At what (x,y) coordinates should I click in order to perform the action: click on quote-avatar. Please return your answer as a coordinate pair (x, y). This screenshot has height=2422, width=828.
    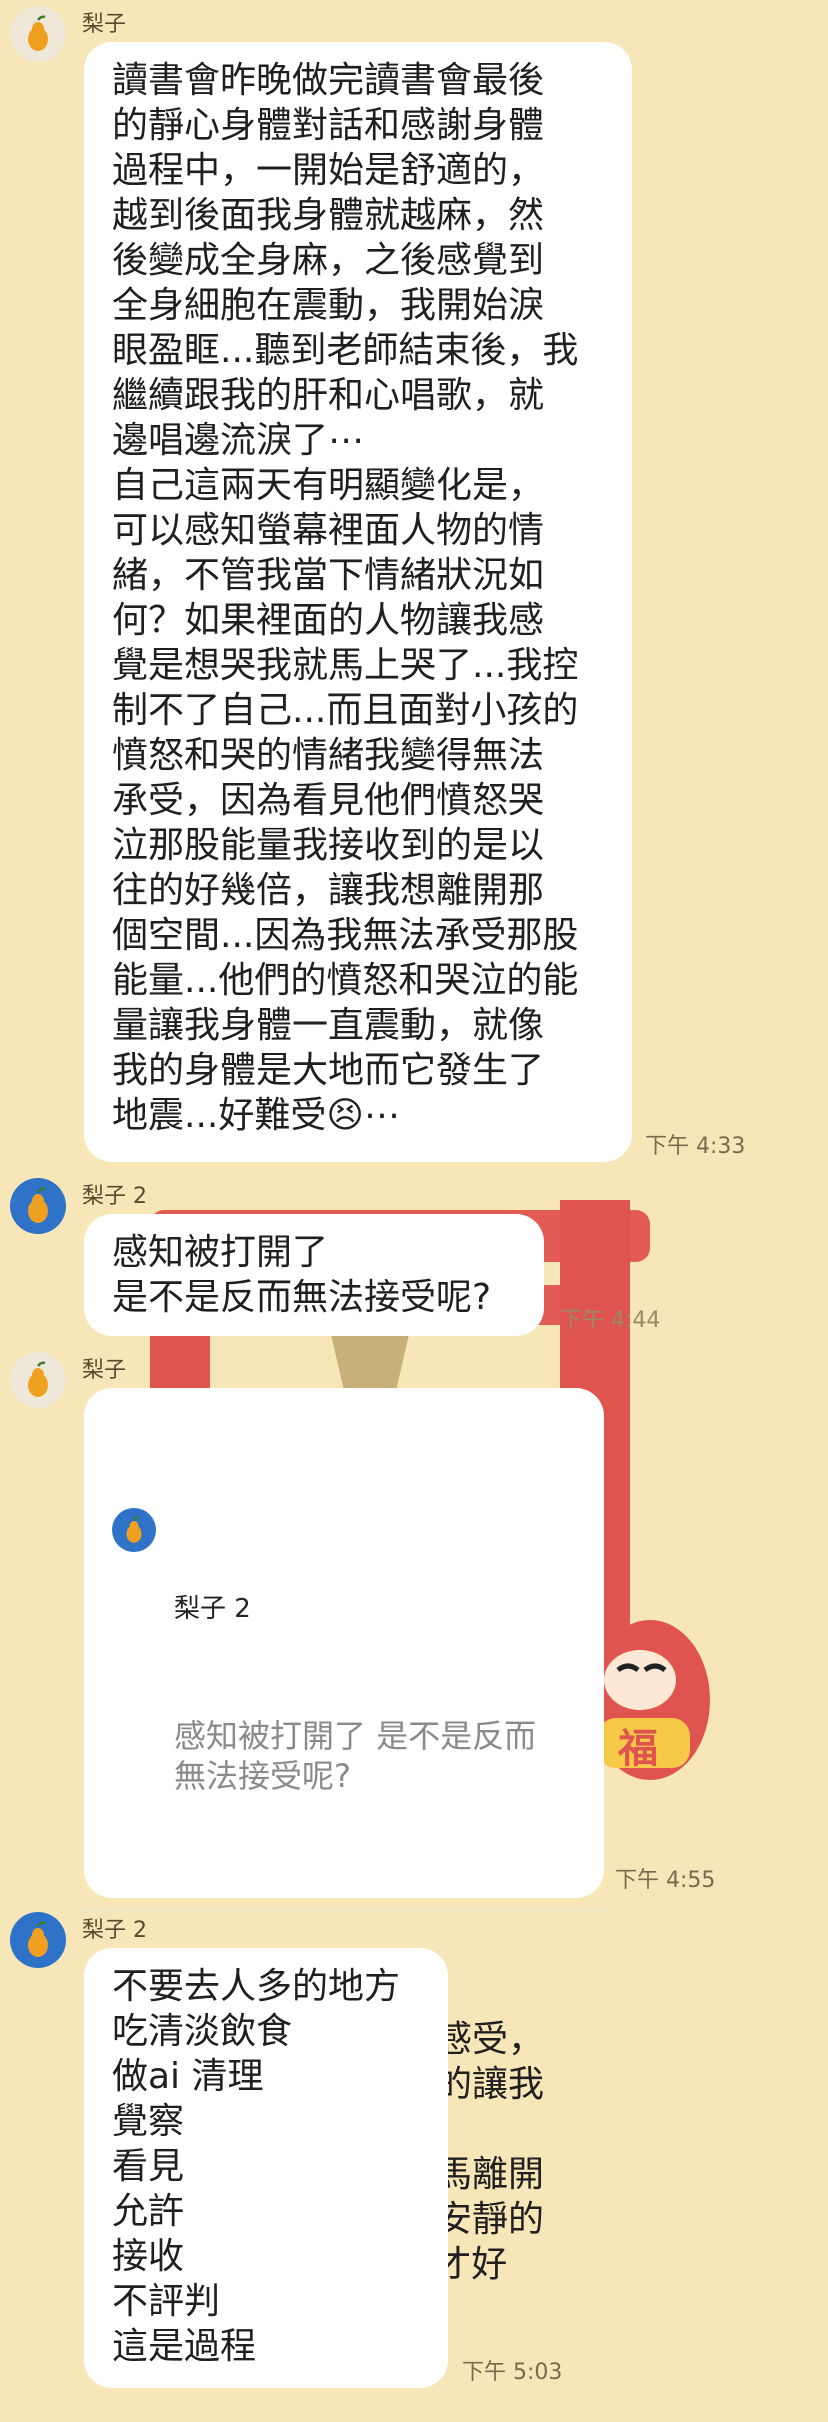
    Looking at the image, I should click on (134, 1530).